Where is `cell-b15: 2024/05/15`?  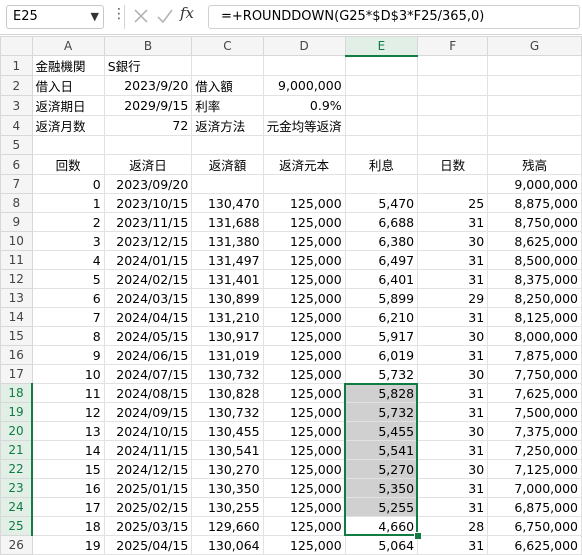 cell-b15: 2024/05/15 is located at coordinates (148, 336).